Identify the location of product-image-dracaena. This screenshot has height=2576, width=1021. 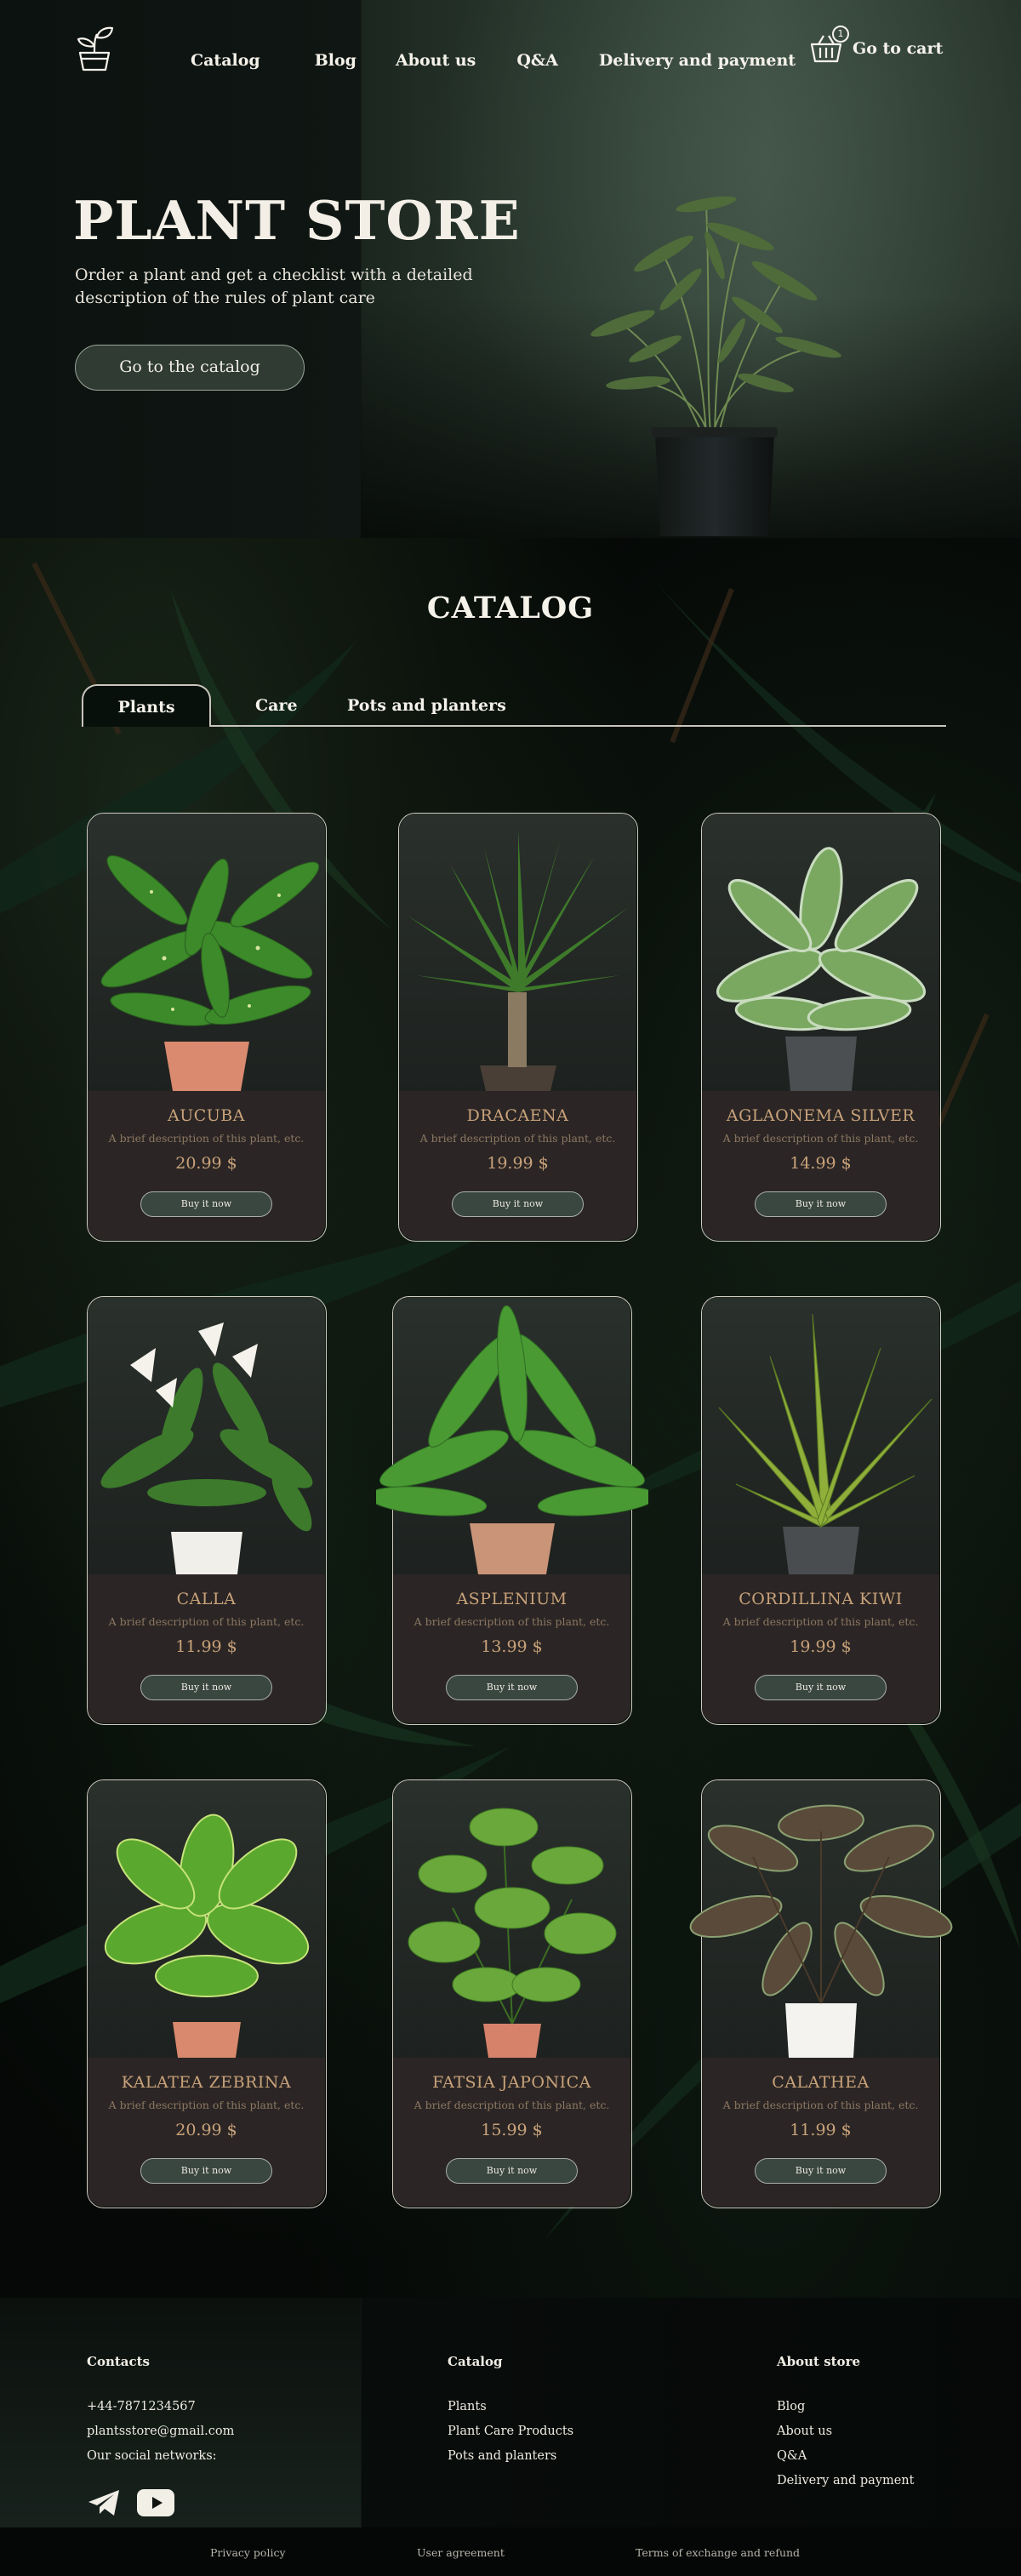
(517, 952).